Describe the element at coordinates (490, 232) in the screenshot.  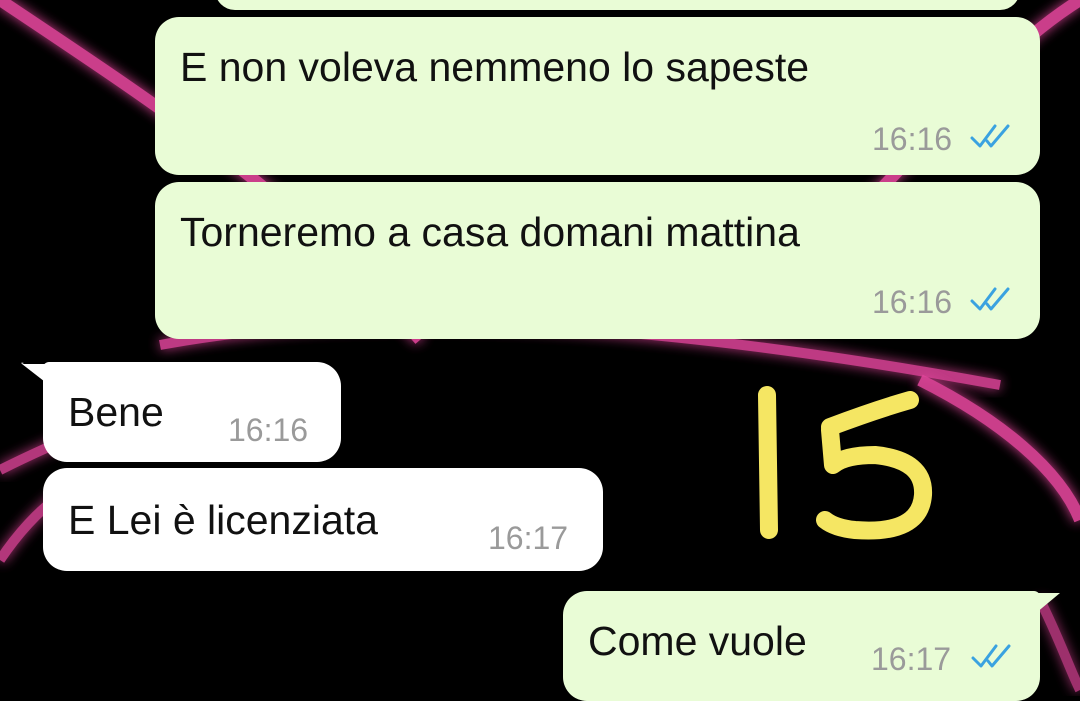
I see `message-text: Torneremo a casa domani mattina` at that location.